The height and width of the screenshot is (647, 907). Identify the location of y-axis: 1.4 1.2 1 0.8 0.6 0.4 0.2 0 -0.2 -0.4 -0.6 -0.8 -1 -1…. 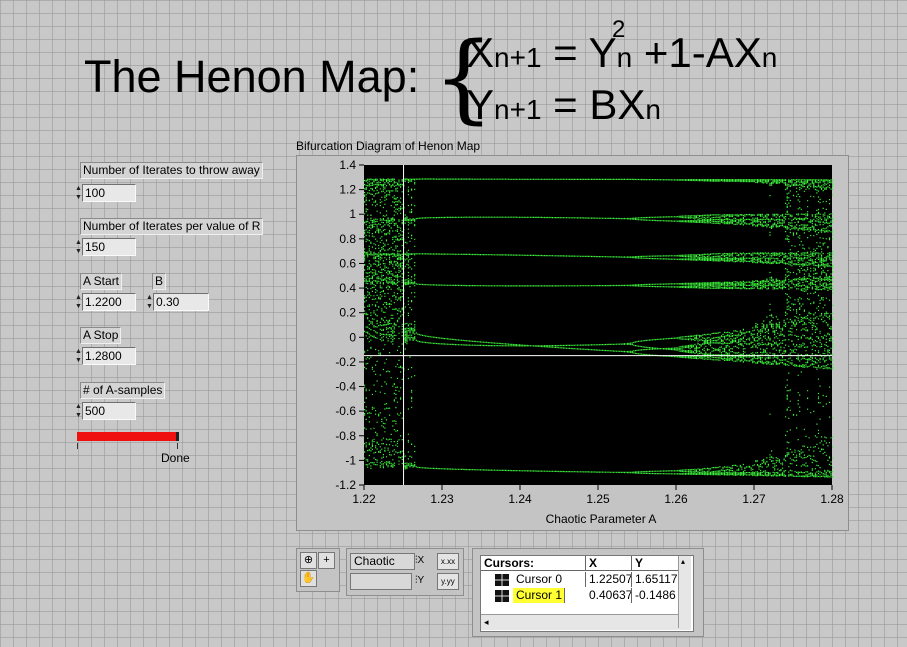
(349, 325).